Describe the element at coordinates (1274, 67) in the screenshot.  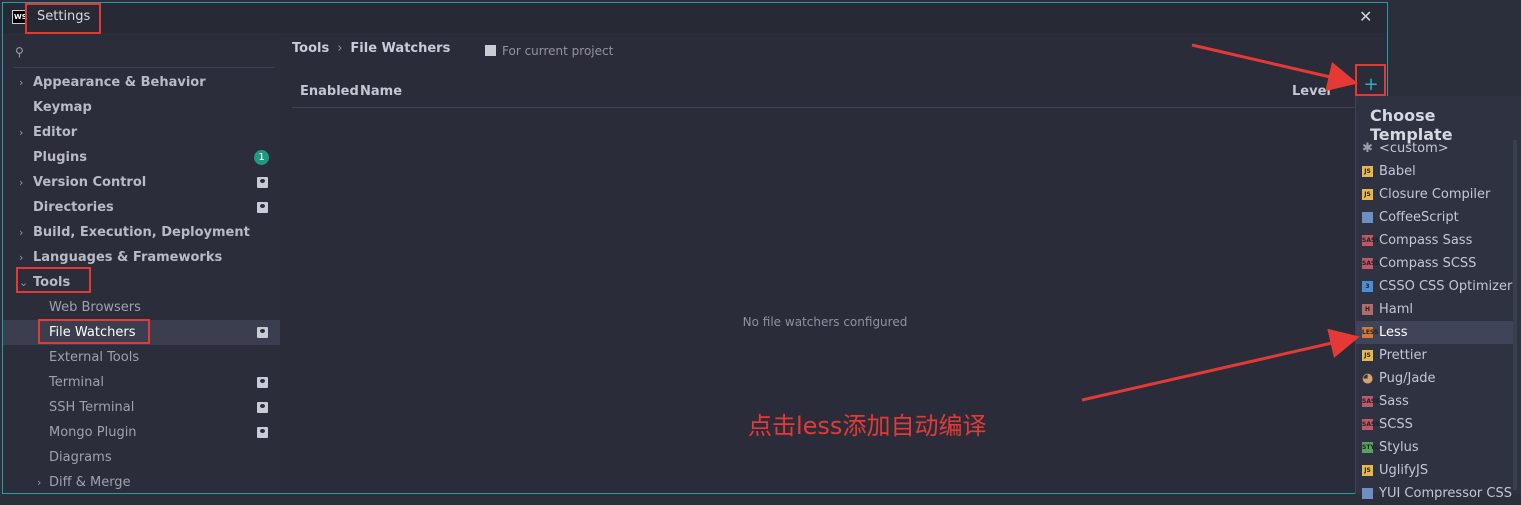
I see `arrow-to-add-button` at that location.